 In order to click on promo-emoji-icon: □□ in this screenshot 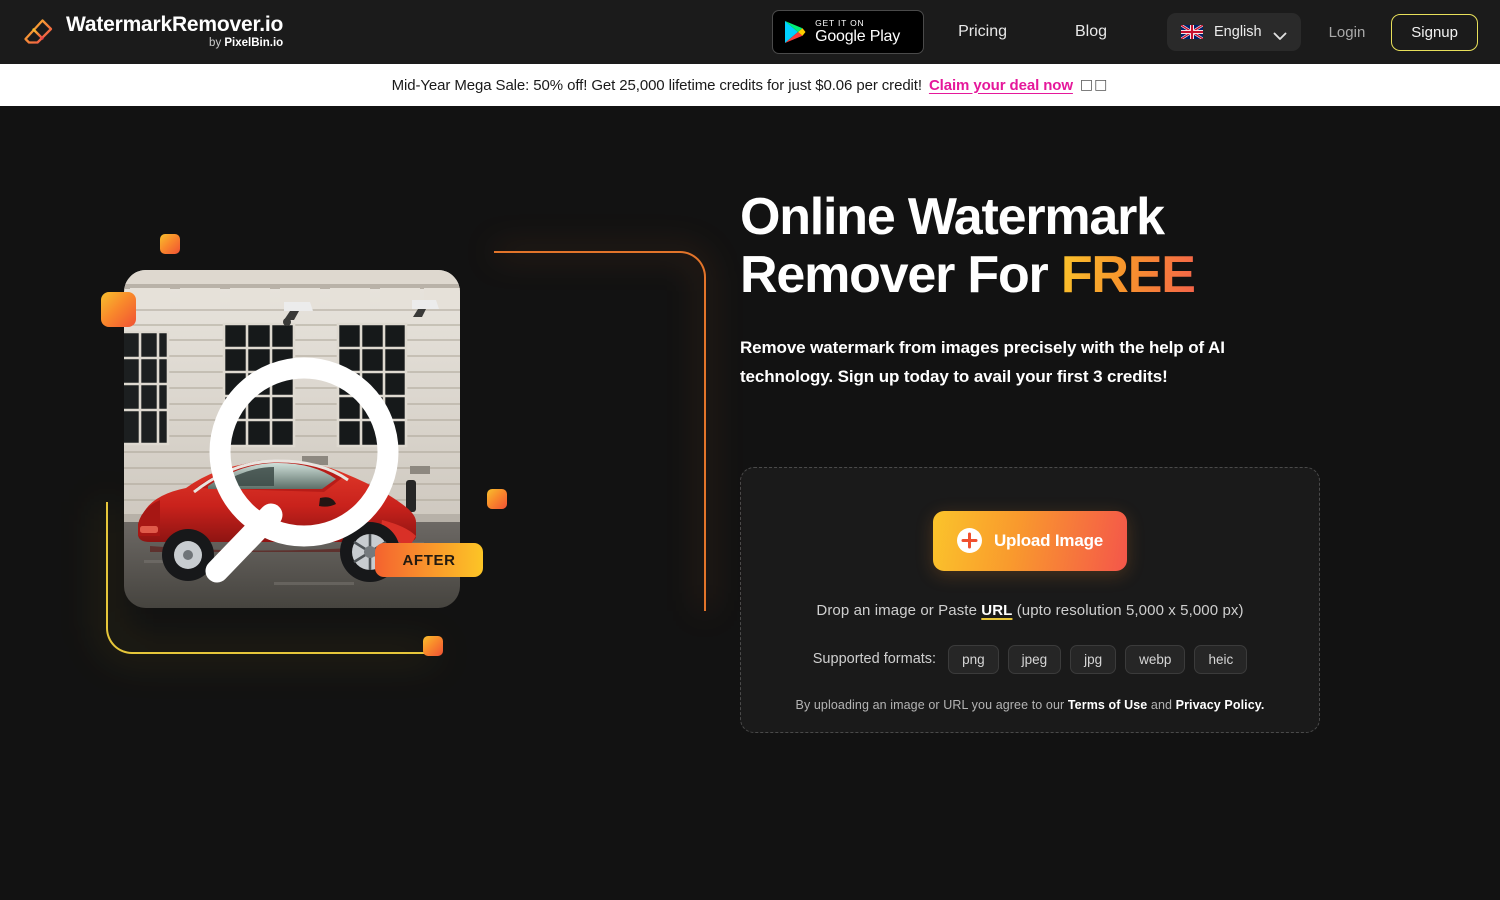, I will do `click(1094, 85)`.